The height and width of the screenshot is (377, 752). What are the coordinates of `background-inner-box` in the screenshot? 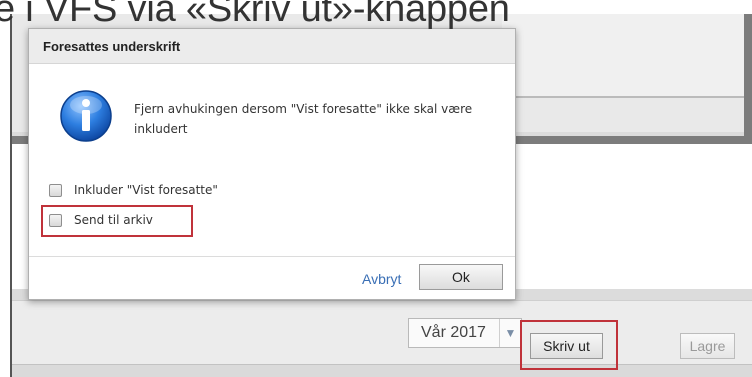 It's located at (627, 56).